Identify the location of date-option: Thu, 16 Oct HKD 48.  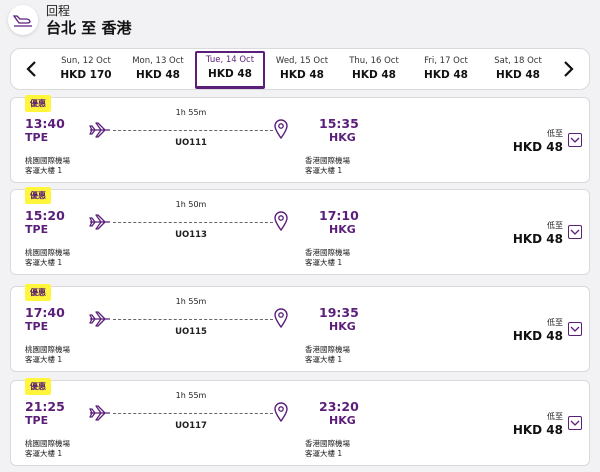
(374, 71).